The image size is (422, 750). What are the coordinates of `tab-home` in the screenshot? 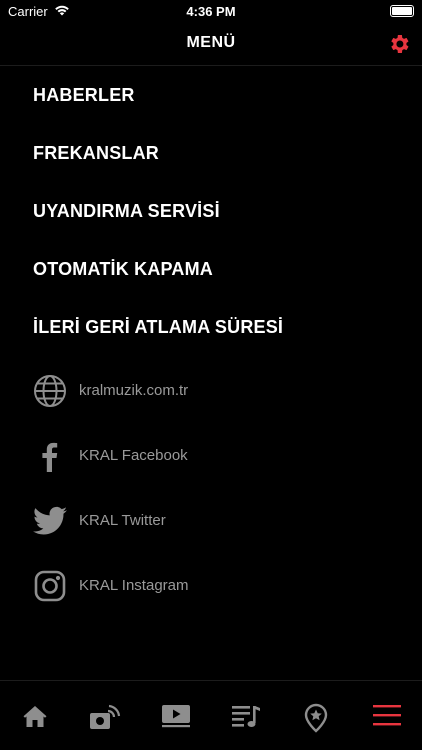 It's located at (35, 715).